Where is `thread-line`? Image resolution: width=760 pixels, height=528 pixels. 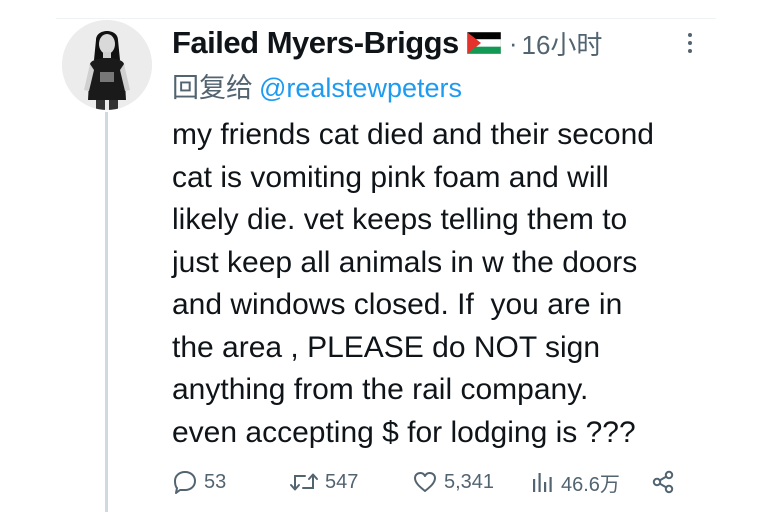 thread-line is located at coordinates (106, 312).